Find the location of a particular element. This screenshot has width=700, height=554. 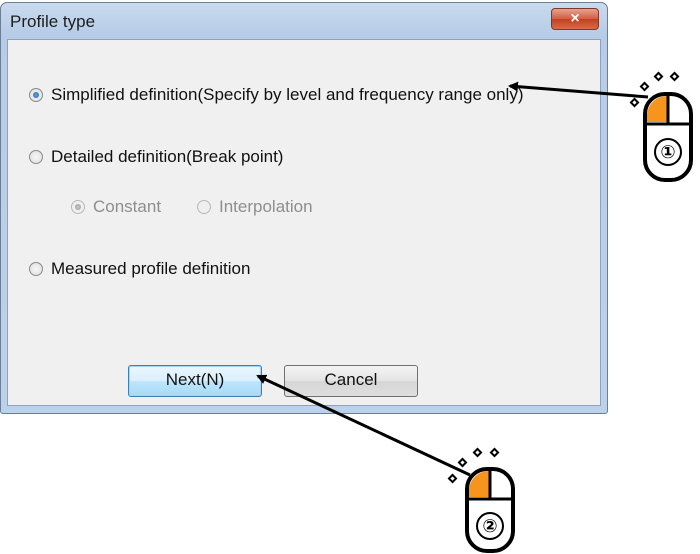

step-2-label: ② is located at coordinates (489, 526).